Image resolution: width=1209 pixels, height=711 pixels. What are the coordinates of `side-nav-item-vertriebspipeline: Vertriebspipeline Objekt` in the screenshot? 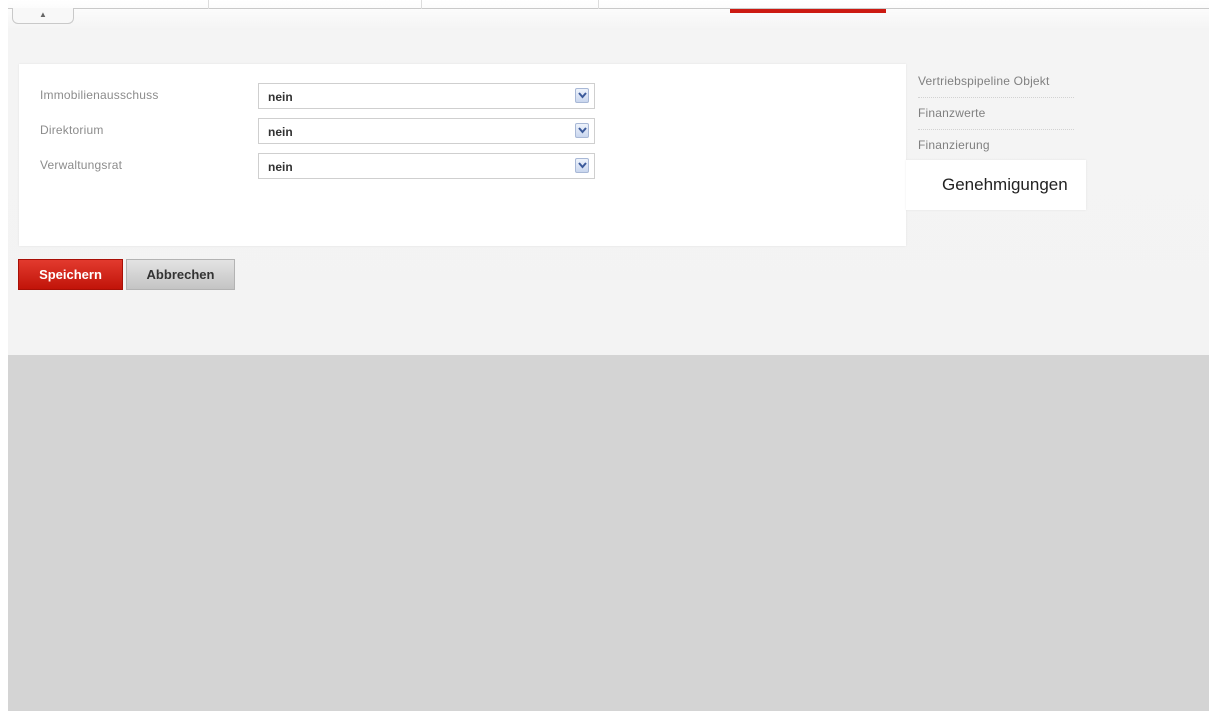 It's located at (996, 81).